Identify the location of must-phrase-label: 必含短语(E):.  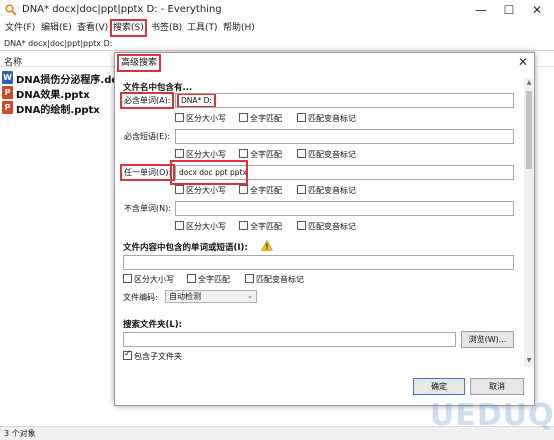
(147, 136).